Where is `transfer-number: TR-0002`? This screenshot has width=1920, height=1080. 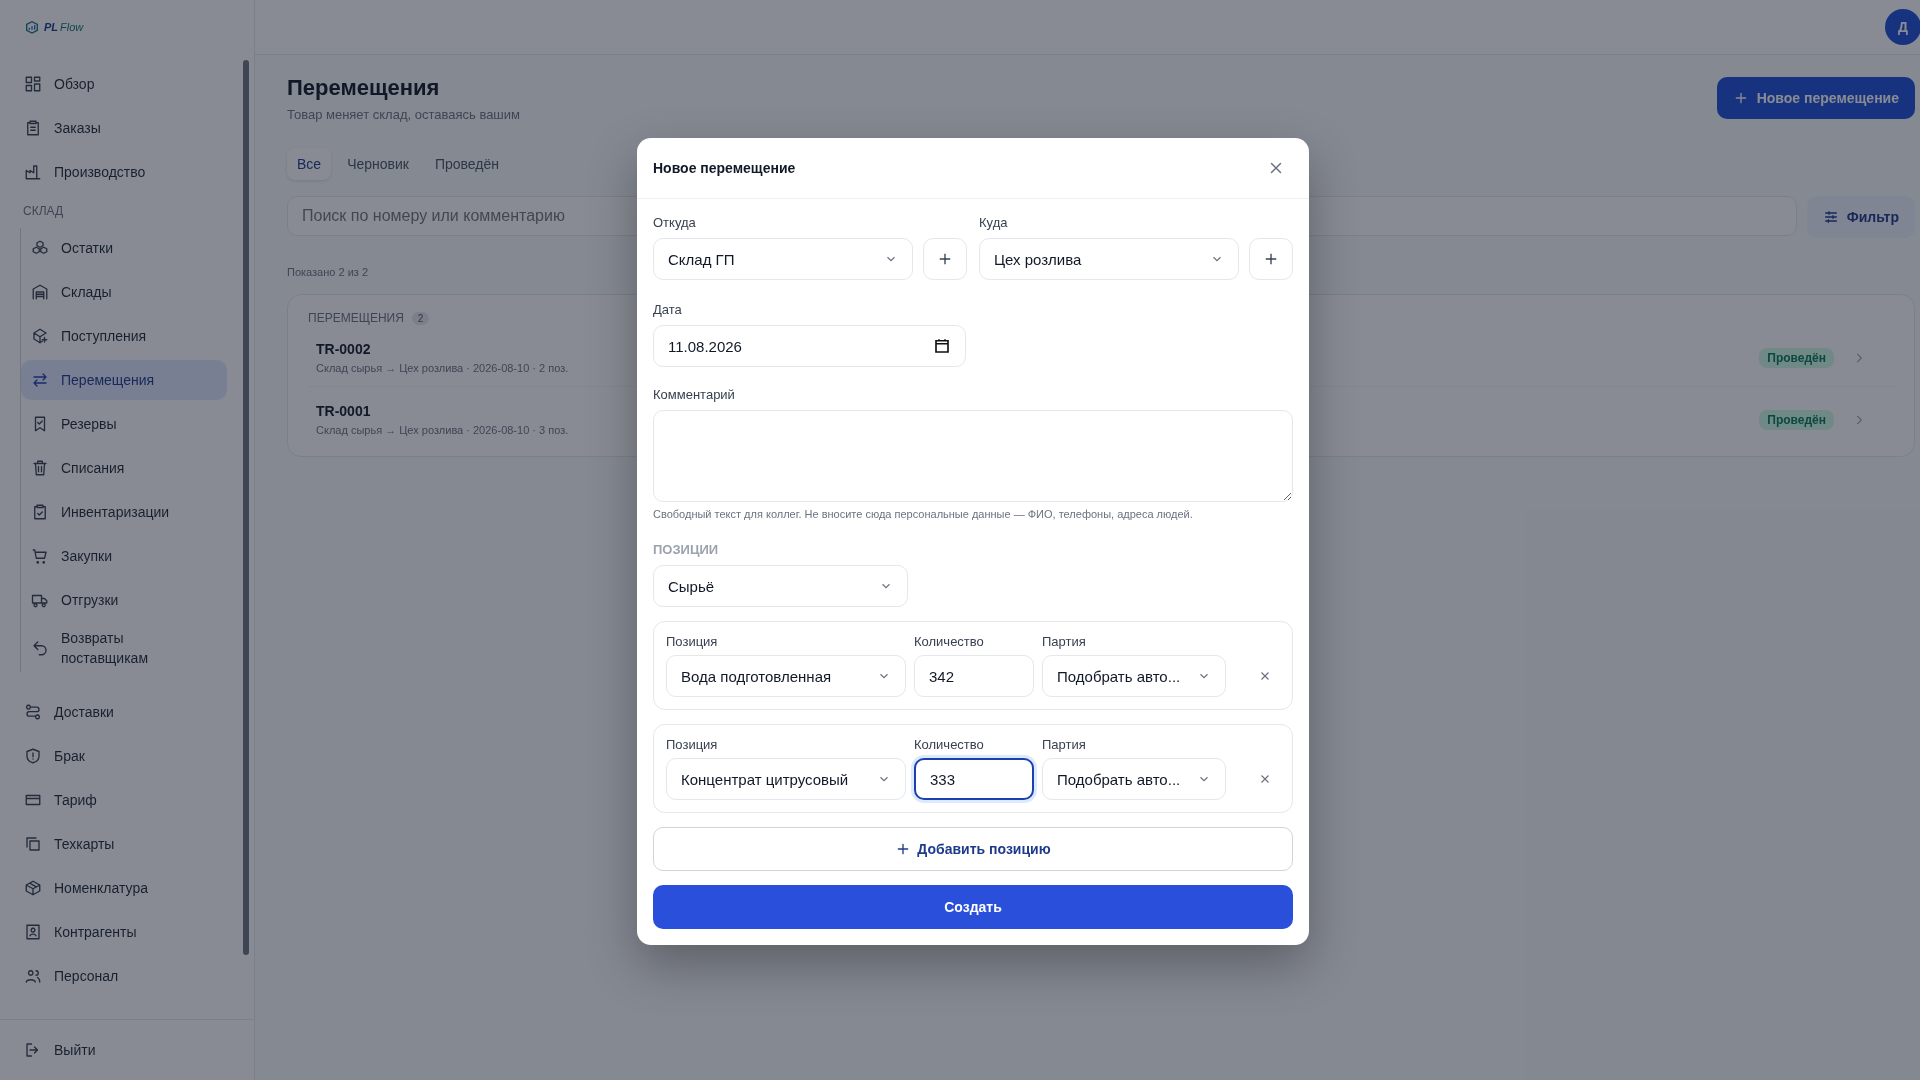 transfer-number: TR-0002 is located at coordinates (343, 349).